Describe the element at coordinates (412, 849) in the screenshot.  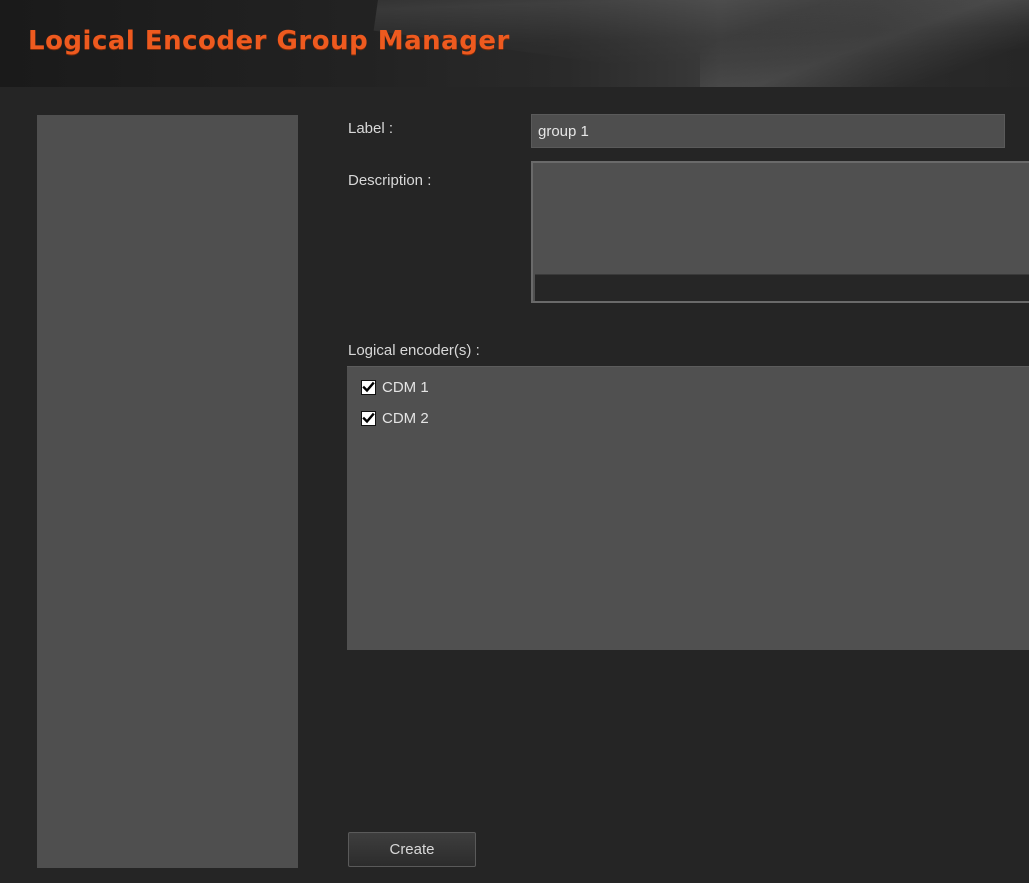
I see `create-button: Create` at that location.